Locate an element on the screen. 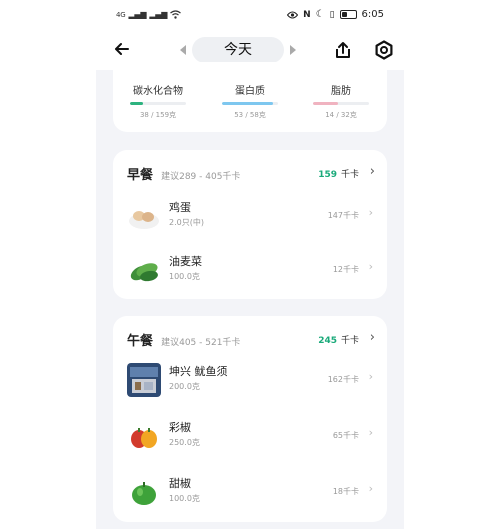 The width and height of the screenshot is (500, 529). meal-kcal-value: 245 is located at coordinates (327, 341).